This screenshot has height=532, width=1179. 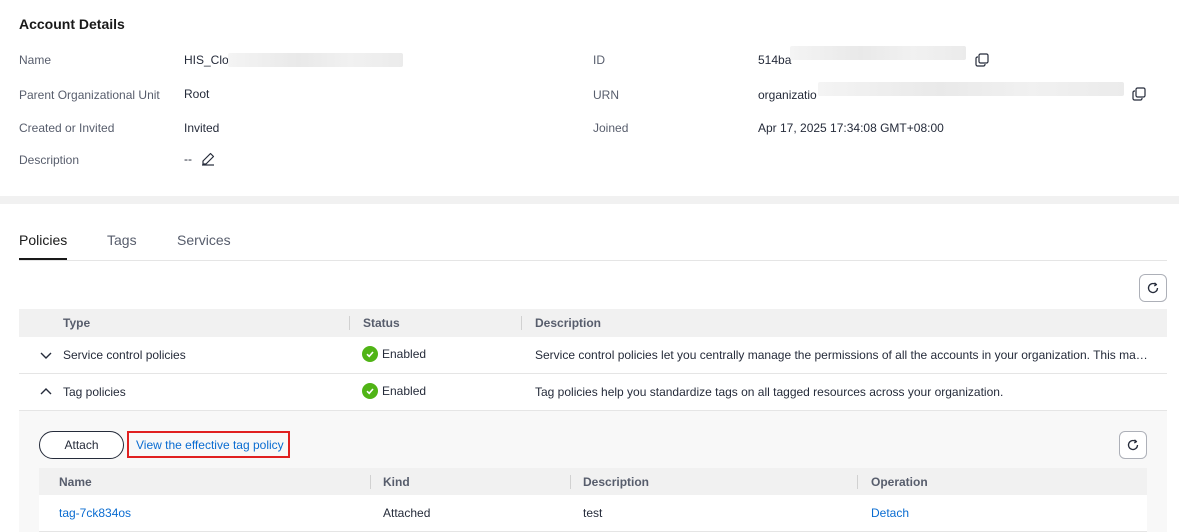 I want to click on copy-urn-icon, so click(x=1139, y=94).